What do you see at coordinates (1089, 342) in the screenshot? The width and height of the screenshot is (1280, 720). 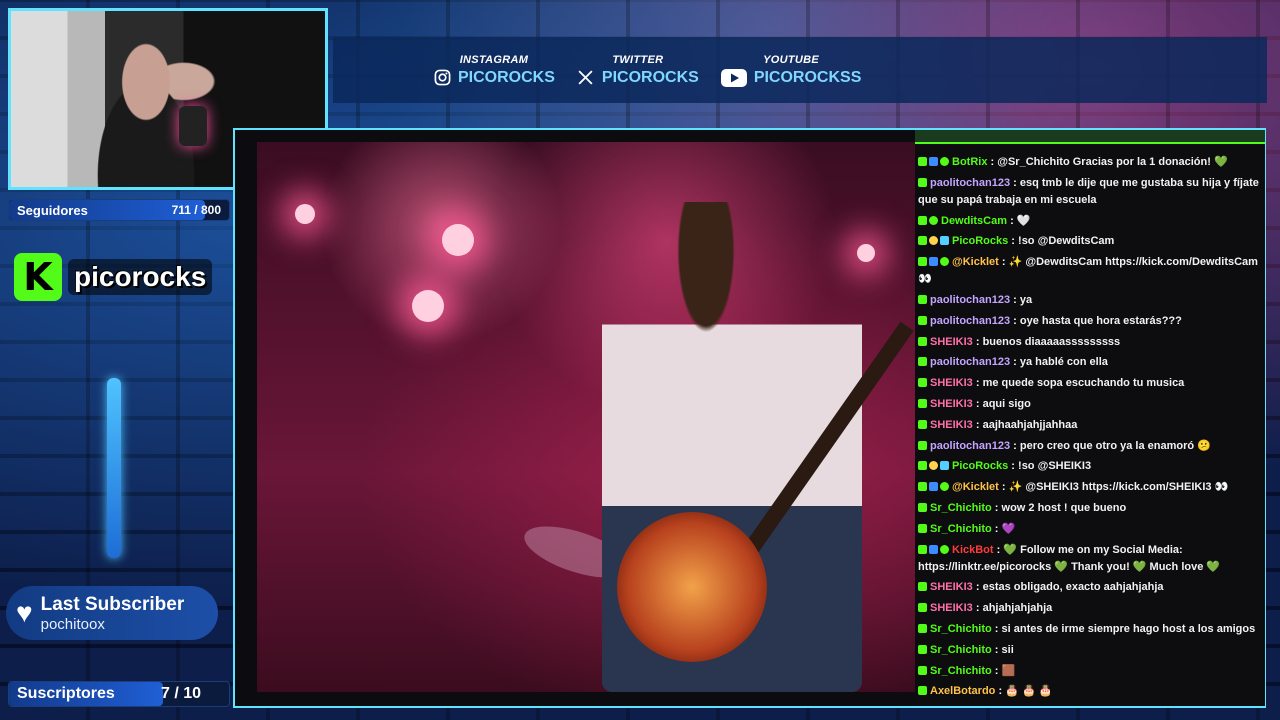 I see `chat-message: SHEIKI3 : buenos diaaaaasssssssss` at bounding box center [1089, 342].